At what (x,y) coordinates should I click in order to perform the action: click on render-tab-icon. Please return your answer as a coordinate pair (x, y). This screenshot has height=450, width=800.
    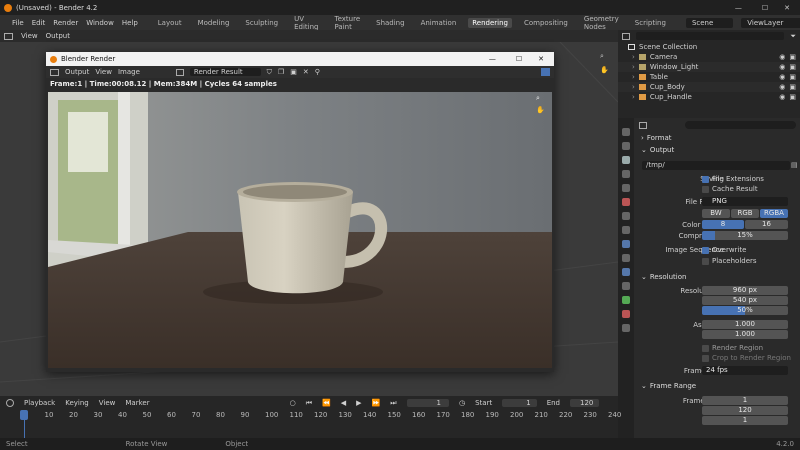
    Looking at the image, I should click on (626, 146).